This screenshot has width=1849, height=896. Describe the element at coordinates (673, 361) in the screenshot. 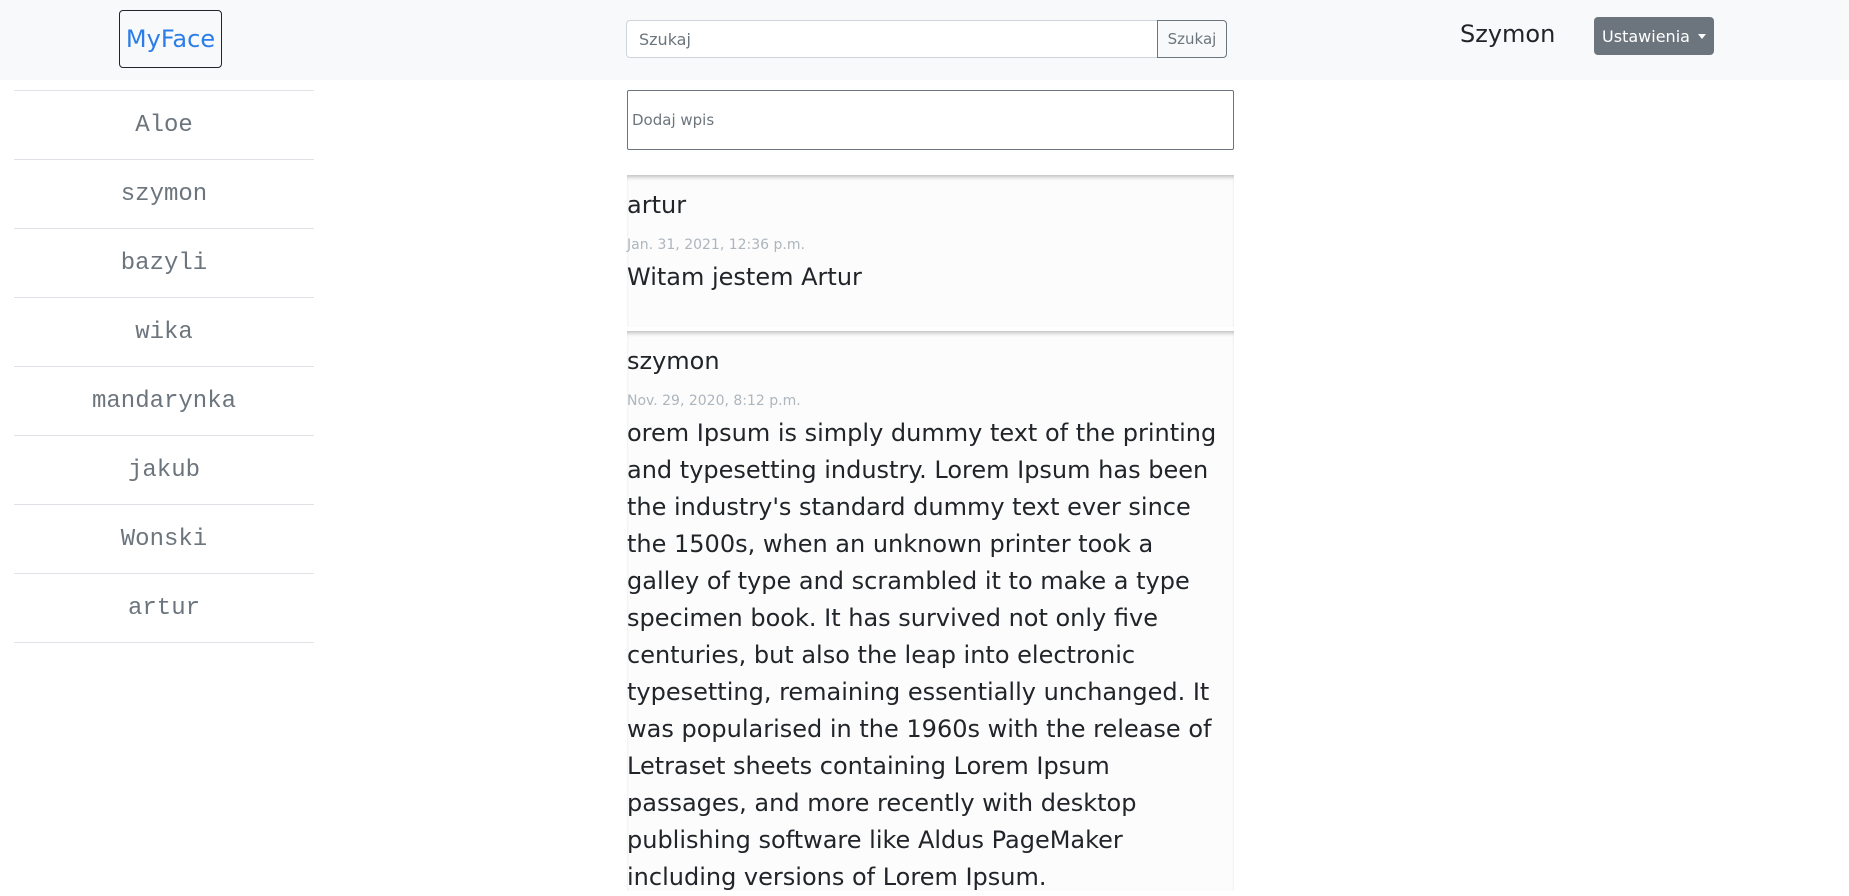

I see `post-author: szymon` at that location.